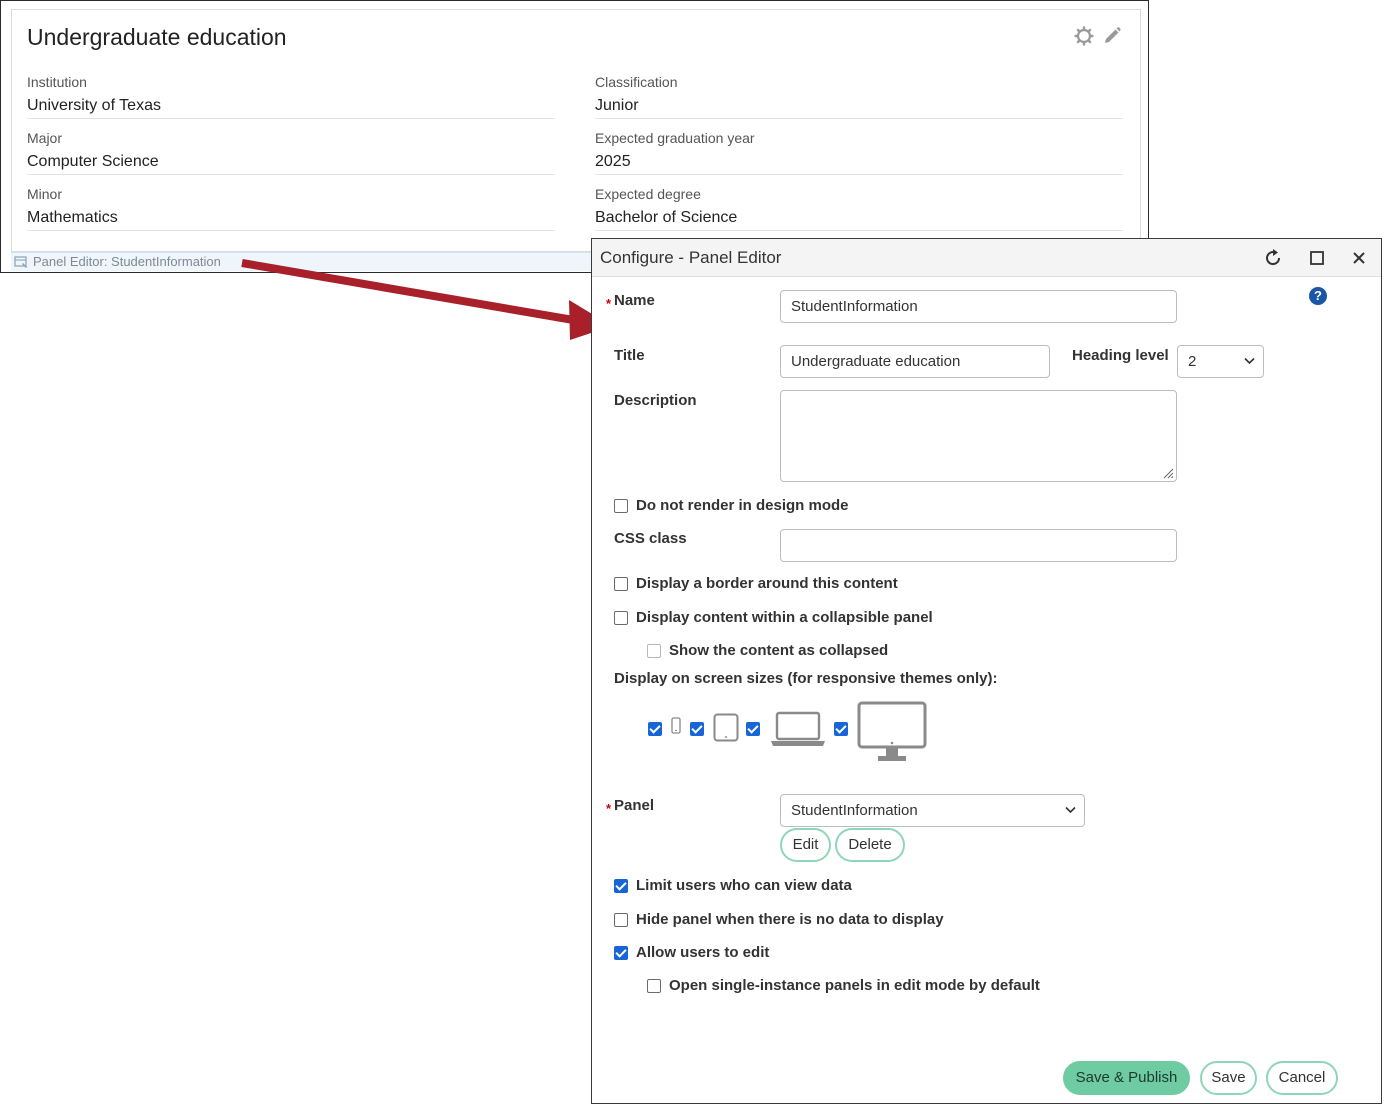 This screenshot has width=1384, height=1104. What do you see at coordinates (1228, 1078) in the screenshot?
I see `save-button: Save` at bounding box center [1228, 1078].